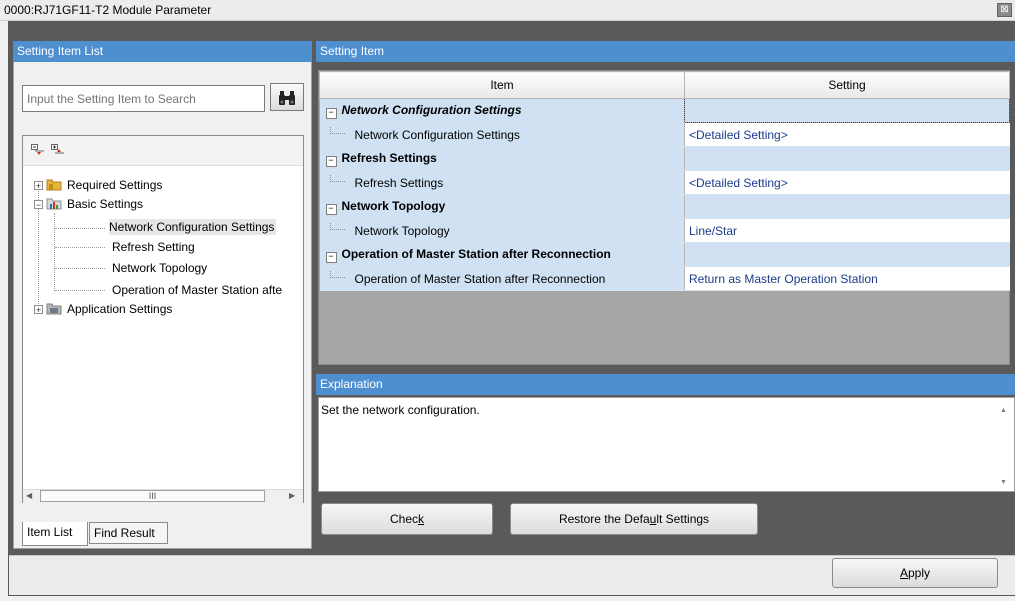  Describe the element at coordinates (143, 98) in the screenshot. I see `search-input` at that location.